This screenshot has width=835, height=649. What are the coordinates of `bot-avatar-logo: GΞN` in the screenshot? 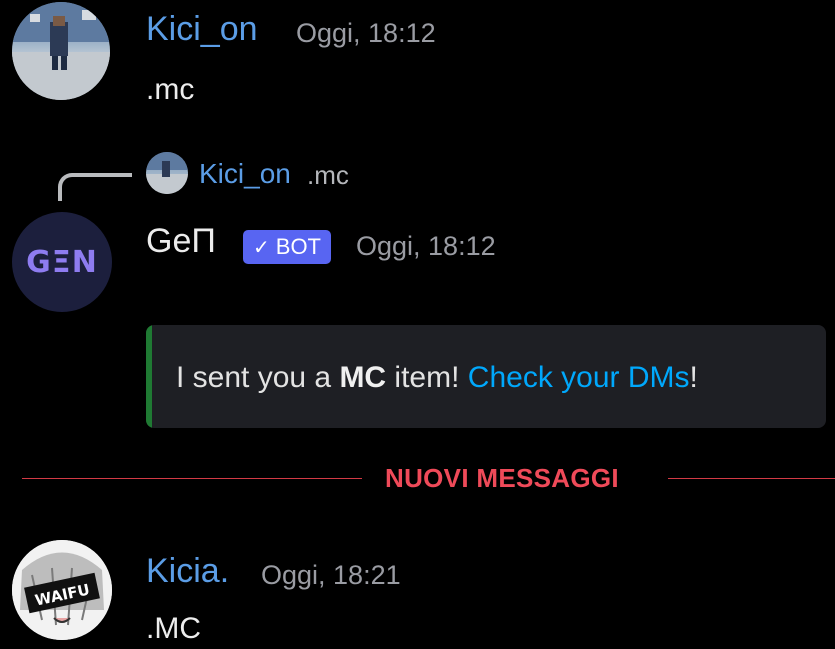 It's located at (62, 262).